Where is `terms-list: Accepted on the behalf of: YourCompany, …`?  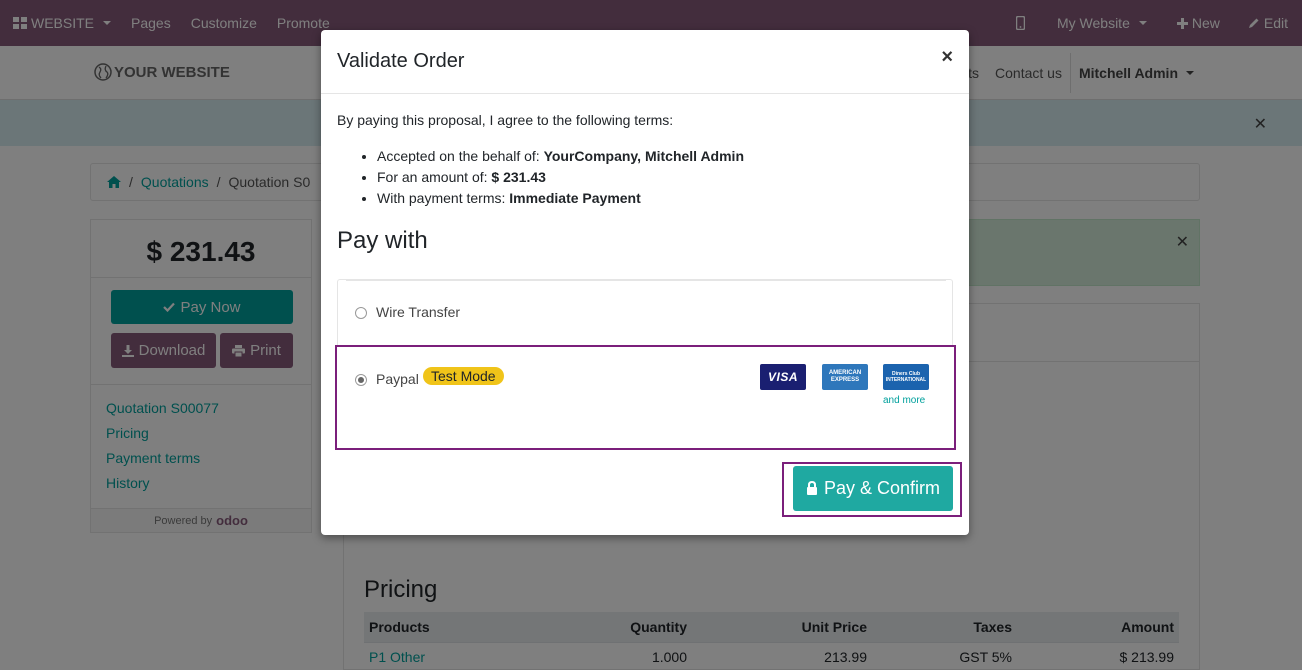
terms-list: Accepted on the behalf of: YourCompany, … is located at coordinates (560, 179).